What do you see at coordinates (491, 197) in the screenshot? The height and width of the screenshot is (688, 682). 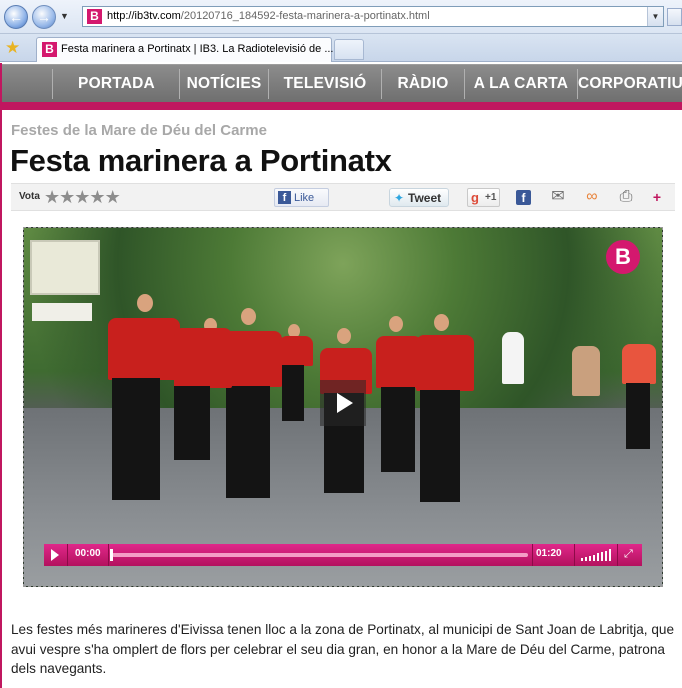 I see `google-plus-label: +1` at bounding box center [491, 197].